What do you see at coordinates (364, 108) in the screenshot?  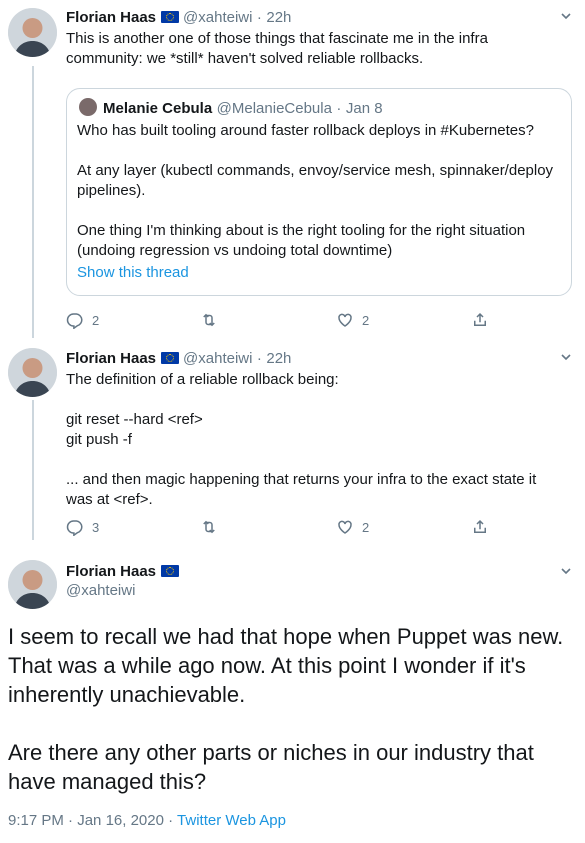 I see `quote-timestamp: Jan 8` at bounding box center [364, 108].